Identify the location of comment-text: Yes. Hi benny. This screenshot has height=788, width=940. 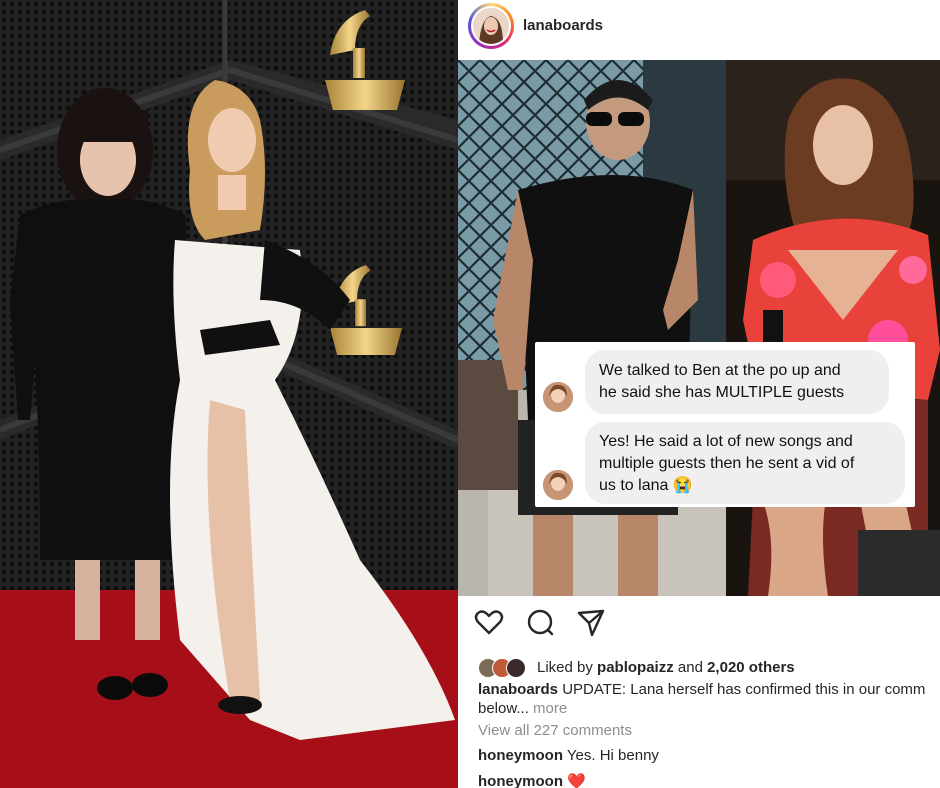
(612, 755).